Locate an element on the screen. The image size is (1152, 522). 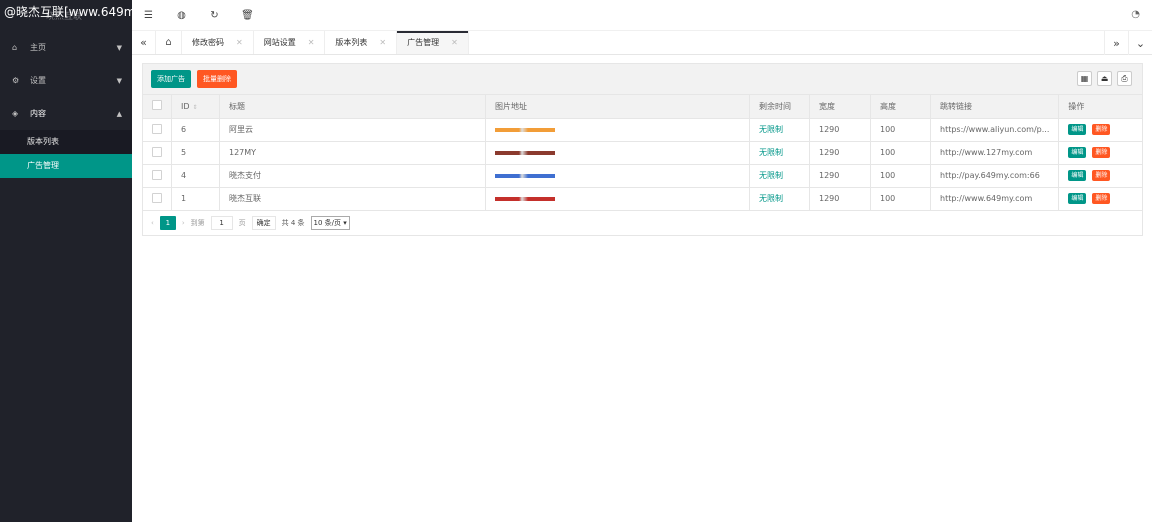
sidebar-item-label: 设置 is located at coordinates (38, 80).